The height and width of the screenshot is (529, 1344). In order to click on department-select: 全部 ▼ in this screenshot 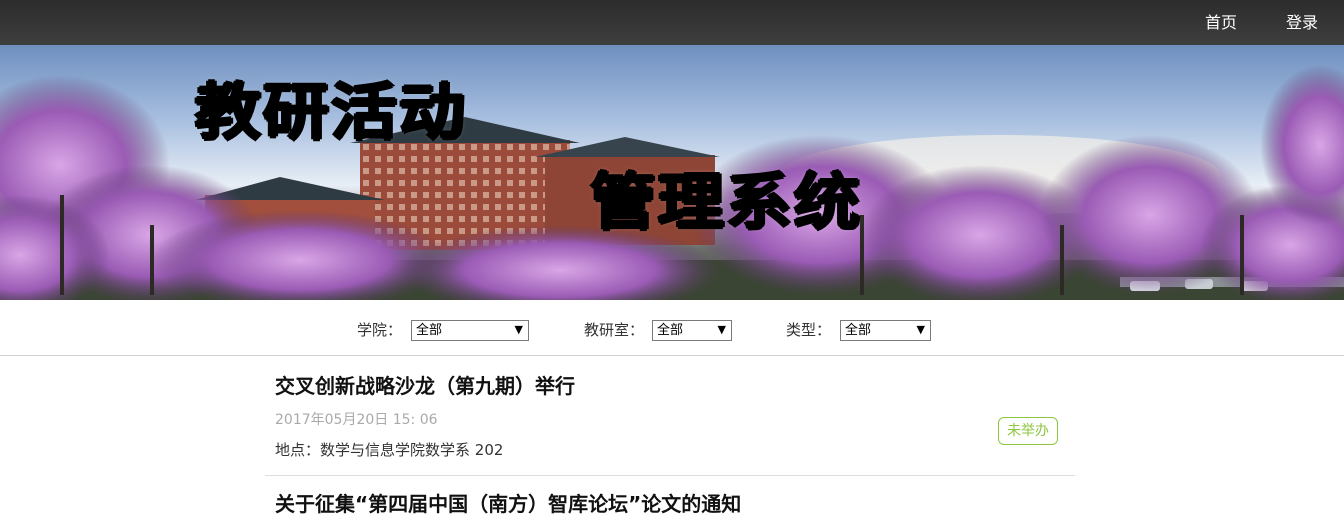, I will do `click(692, 330)`.